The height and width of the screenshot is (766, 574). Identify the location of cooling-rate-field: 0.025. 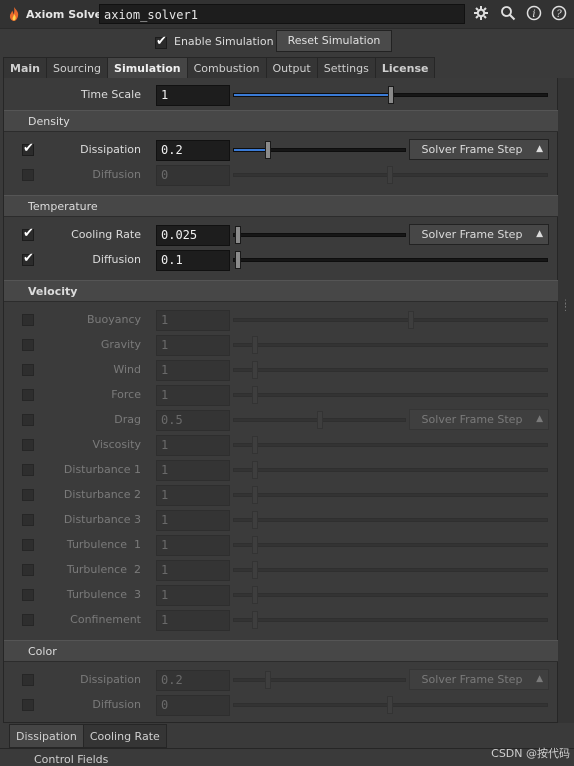
(193, 235).